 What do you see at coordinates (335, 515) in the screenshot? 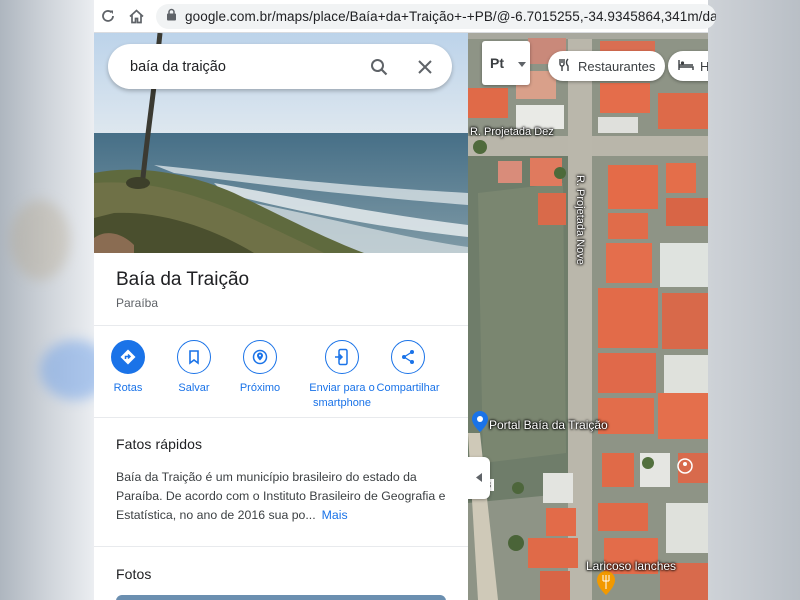
I see `more-link: Mais` at bounding box center [335, 515].